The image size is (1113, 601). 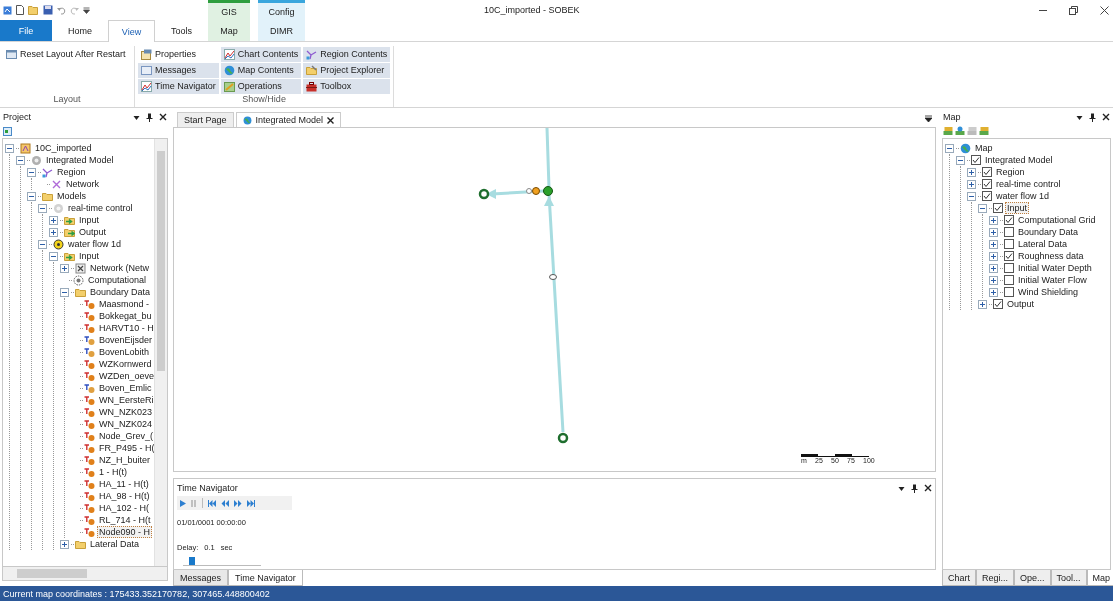 What do you see at coordinates (119, 268) in the screenshot?
I see `tree-item: Network (Netw` at bounding box center [119, 268].